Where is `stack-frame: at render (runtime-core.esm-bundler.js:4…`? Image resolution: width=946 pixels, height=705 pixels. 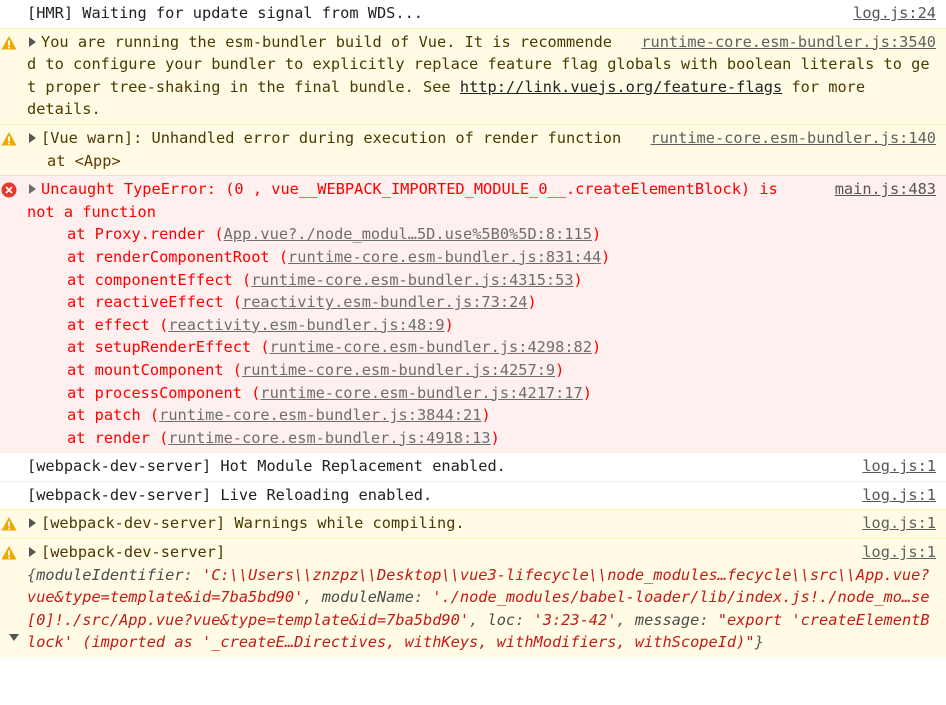 stack-frame: at render (runtime-core.esm-bundler.js:4… is located at coordinates (283, 437).